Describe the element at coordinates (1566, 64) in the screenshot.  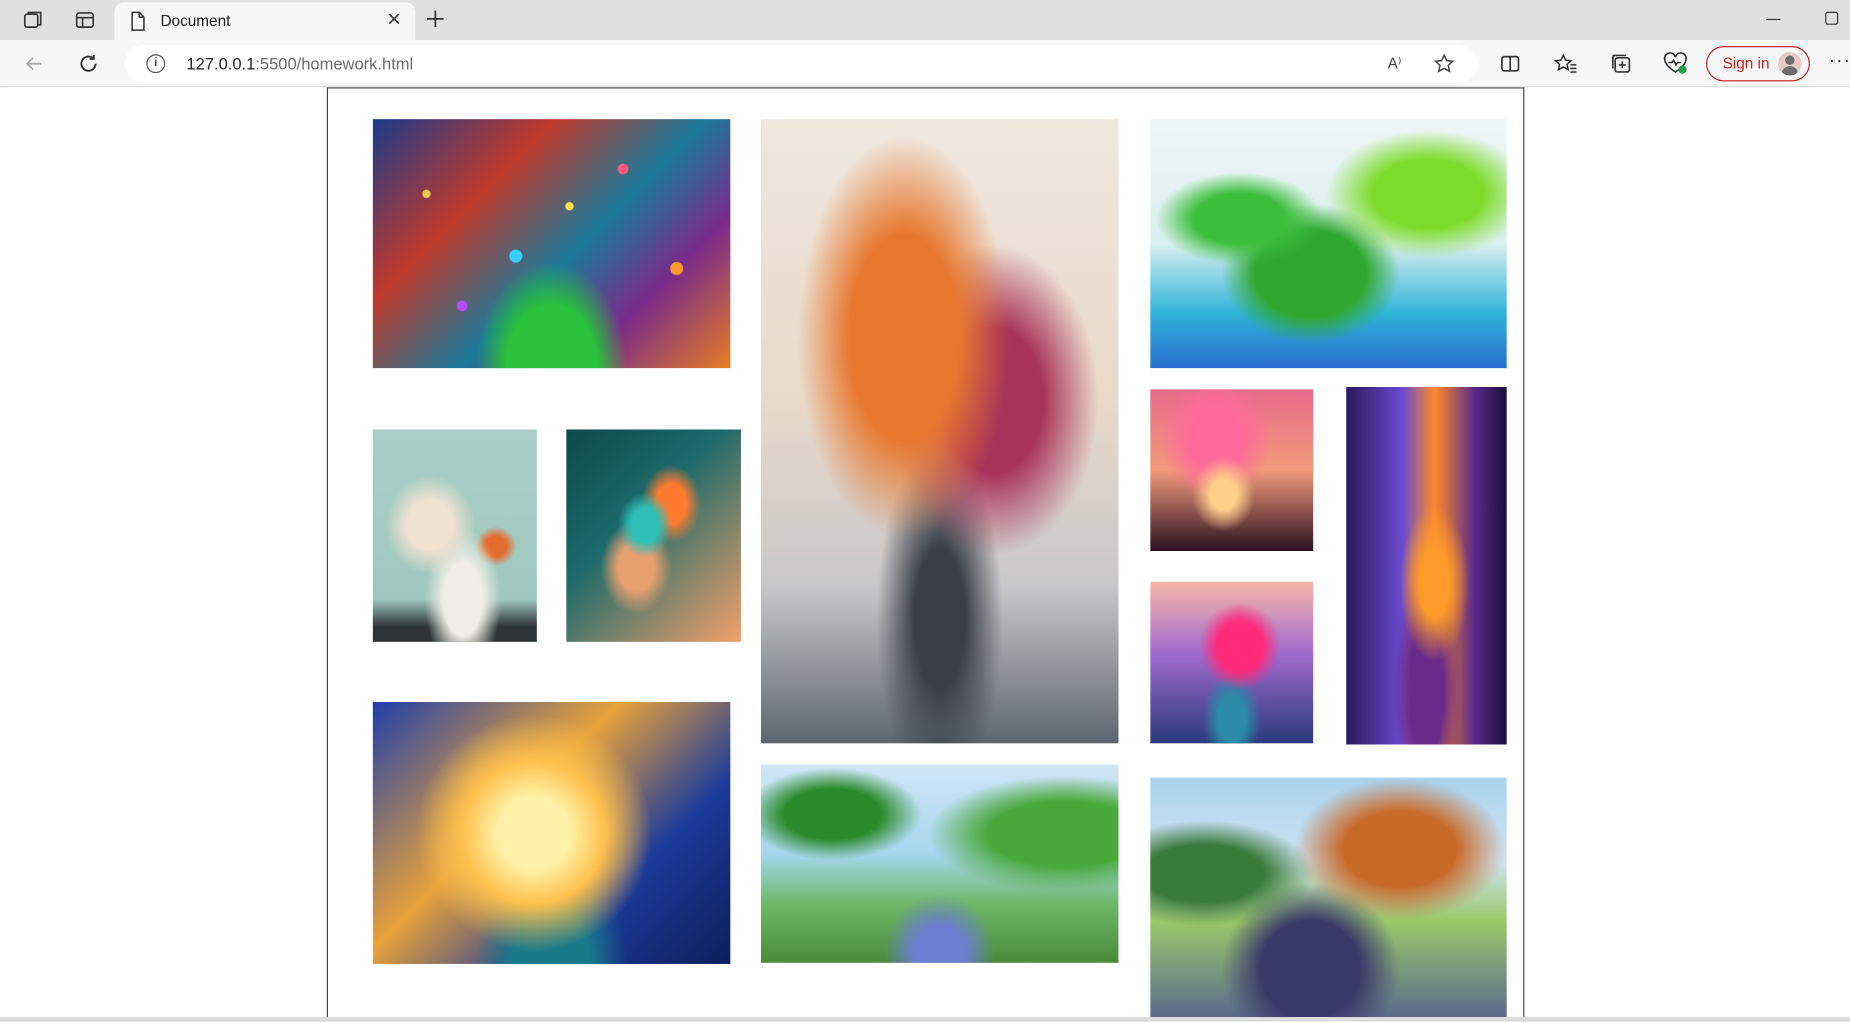
I see `favorites-icon` at that location.